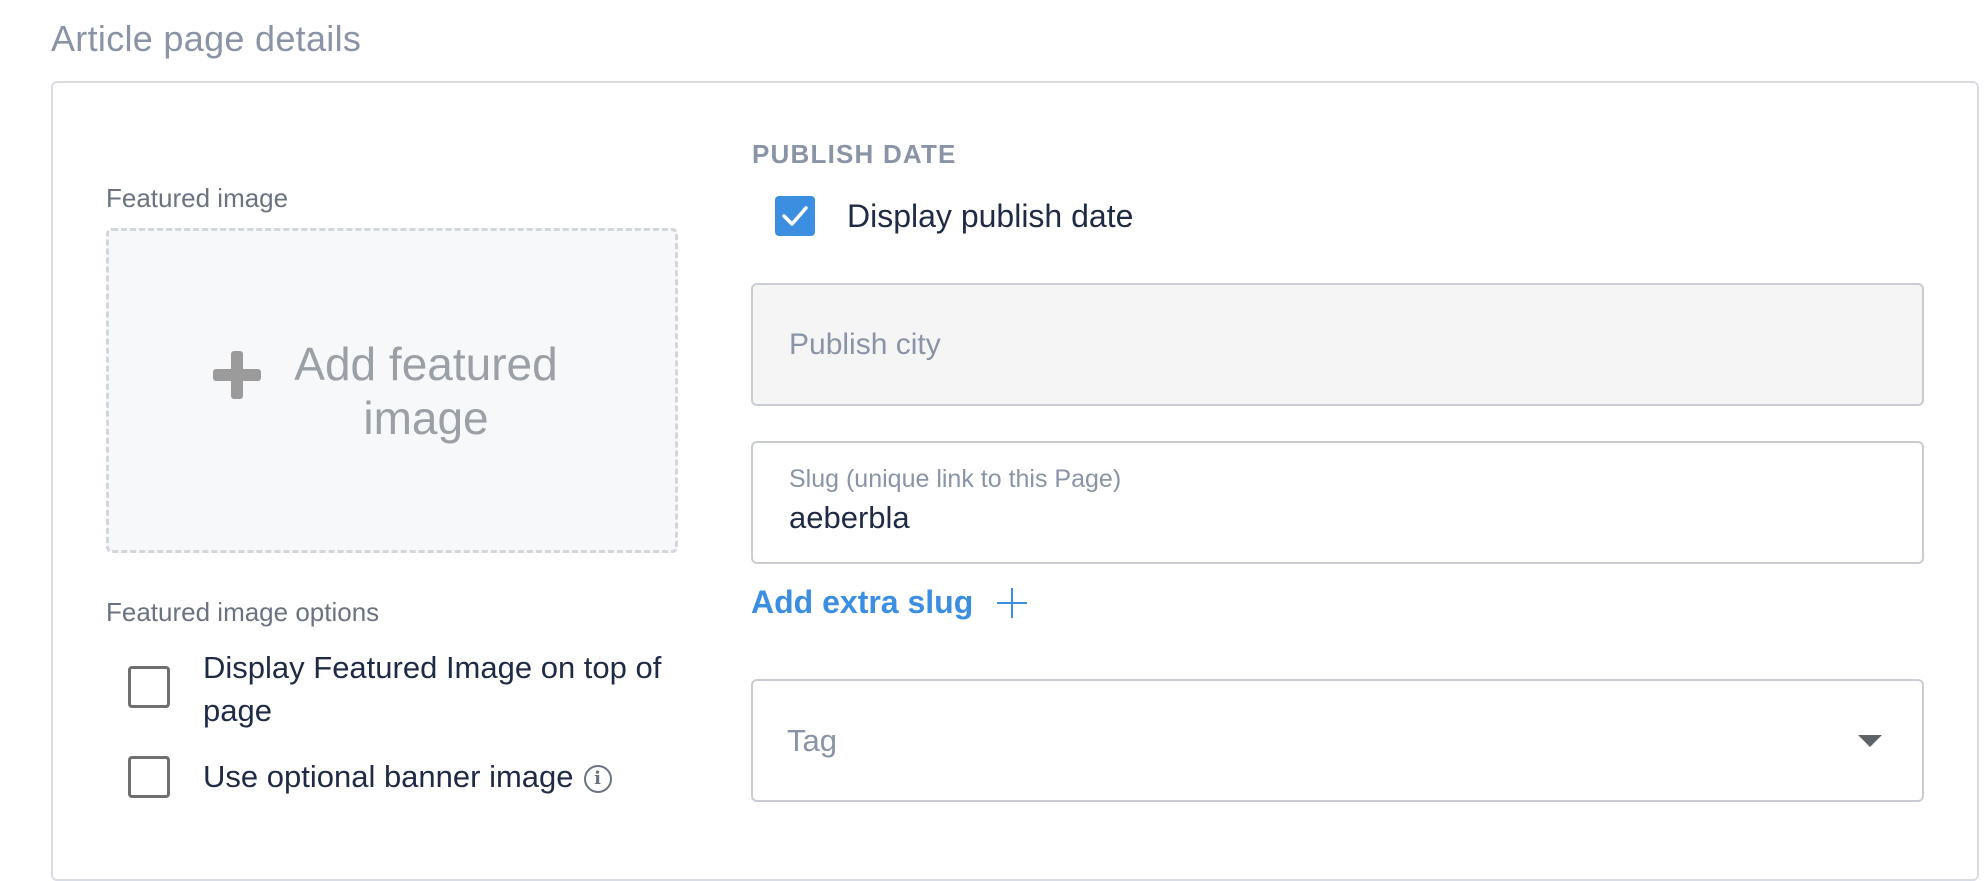 The height and width of the screenshot is (881, 1984). Describe the element at coordinates (197, 198) in the screenshot. I see `featured-image-label: Featured image` at that location.